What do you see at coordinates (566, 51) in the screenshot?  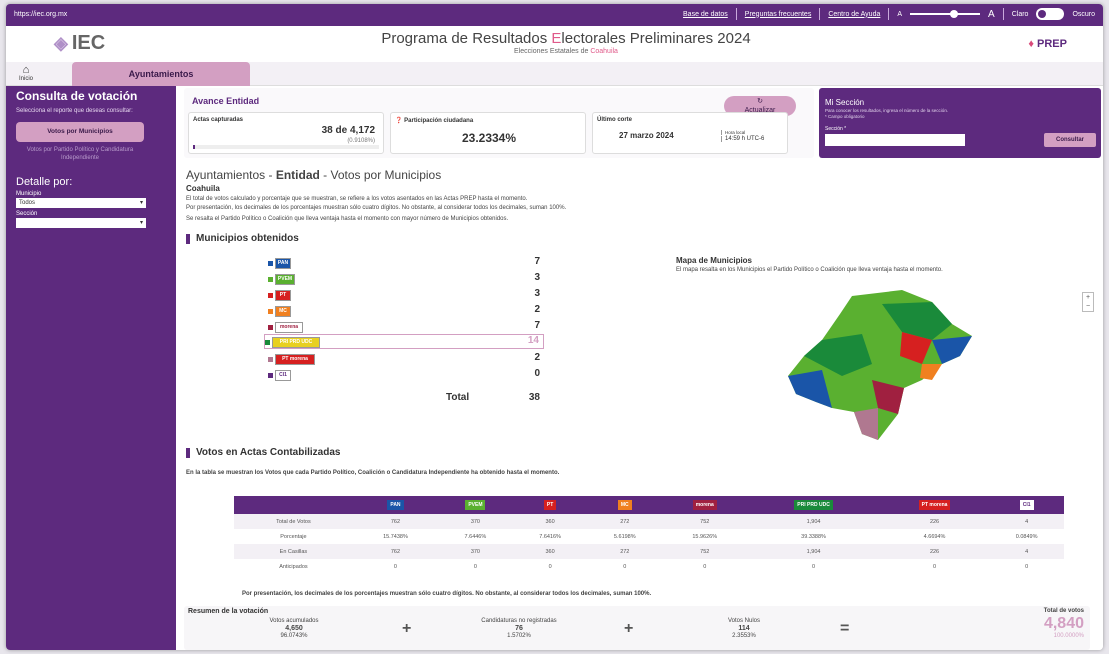 I see `page-subtitle: Elecciones Estatales de Coahuila` at bounding box center [566, 51].